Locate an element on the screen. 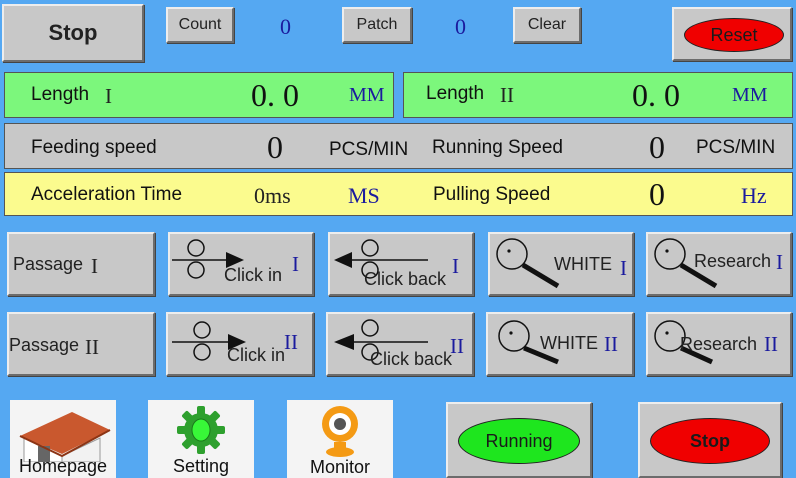 This screenshot has width=796, height=478. length-2-roman: II is located at coordinates (507, 95).